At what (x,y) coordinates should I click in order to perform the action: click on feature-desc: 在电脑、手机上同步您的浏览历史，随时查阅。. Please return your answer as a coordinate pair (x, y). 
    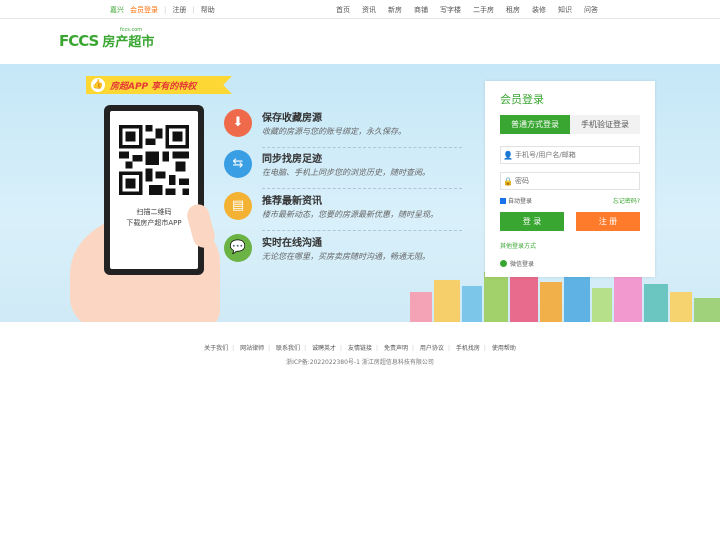
    Looking at the image, I should click on (346, 172).